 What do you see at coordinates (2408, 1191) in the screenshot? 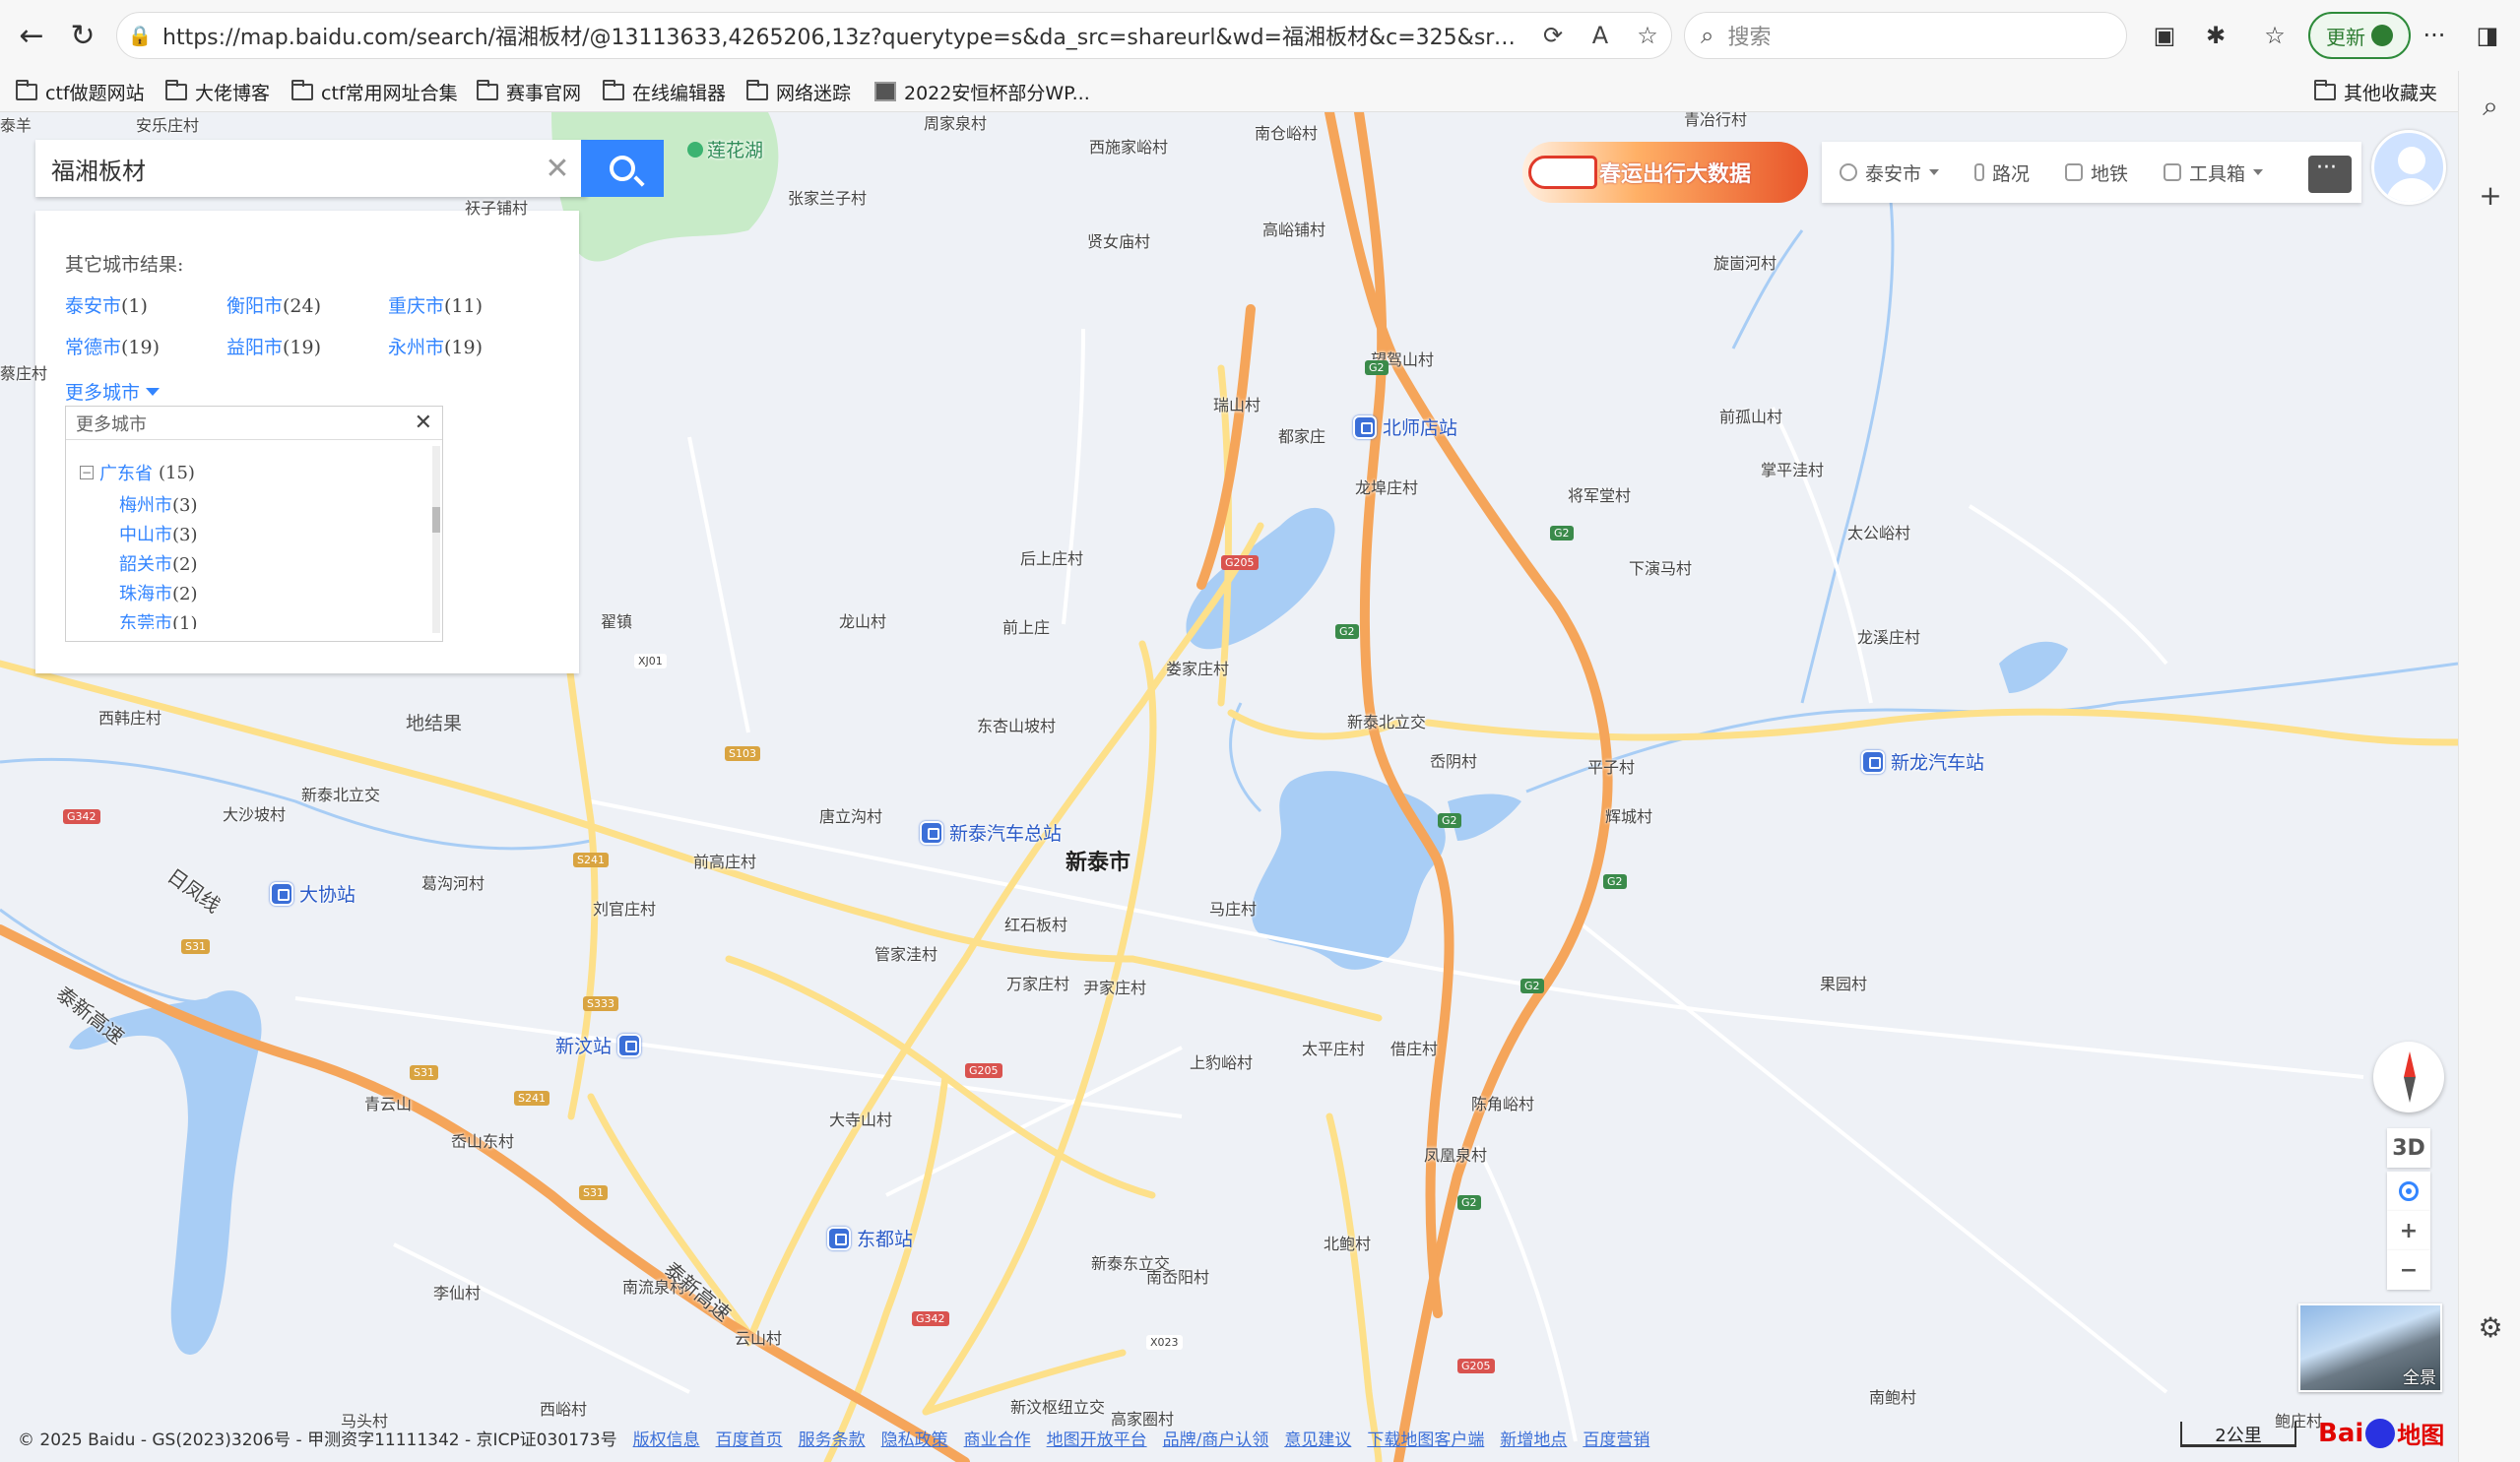
I see `locate-button` at bounding box center [2408, 1191].